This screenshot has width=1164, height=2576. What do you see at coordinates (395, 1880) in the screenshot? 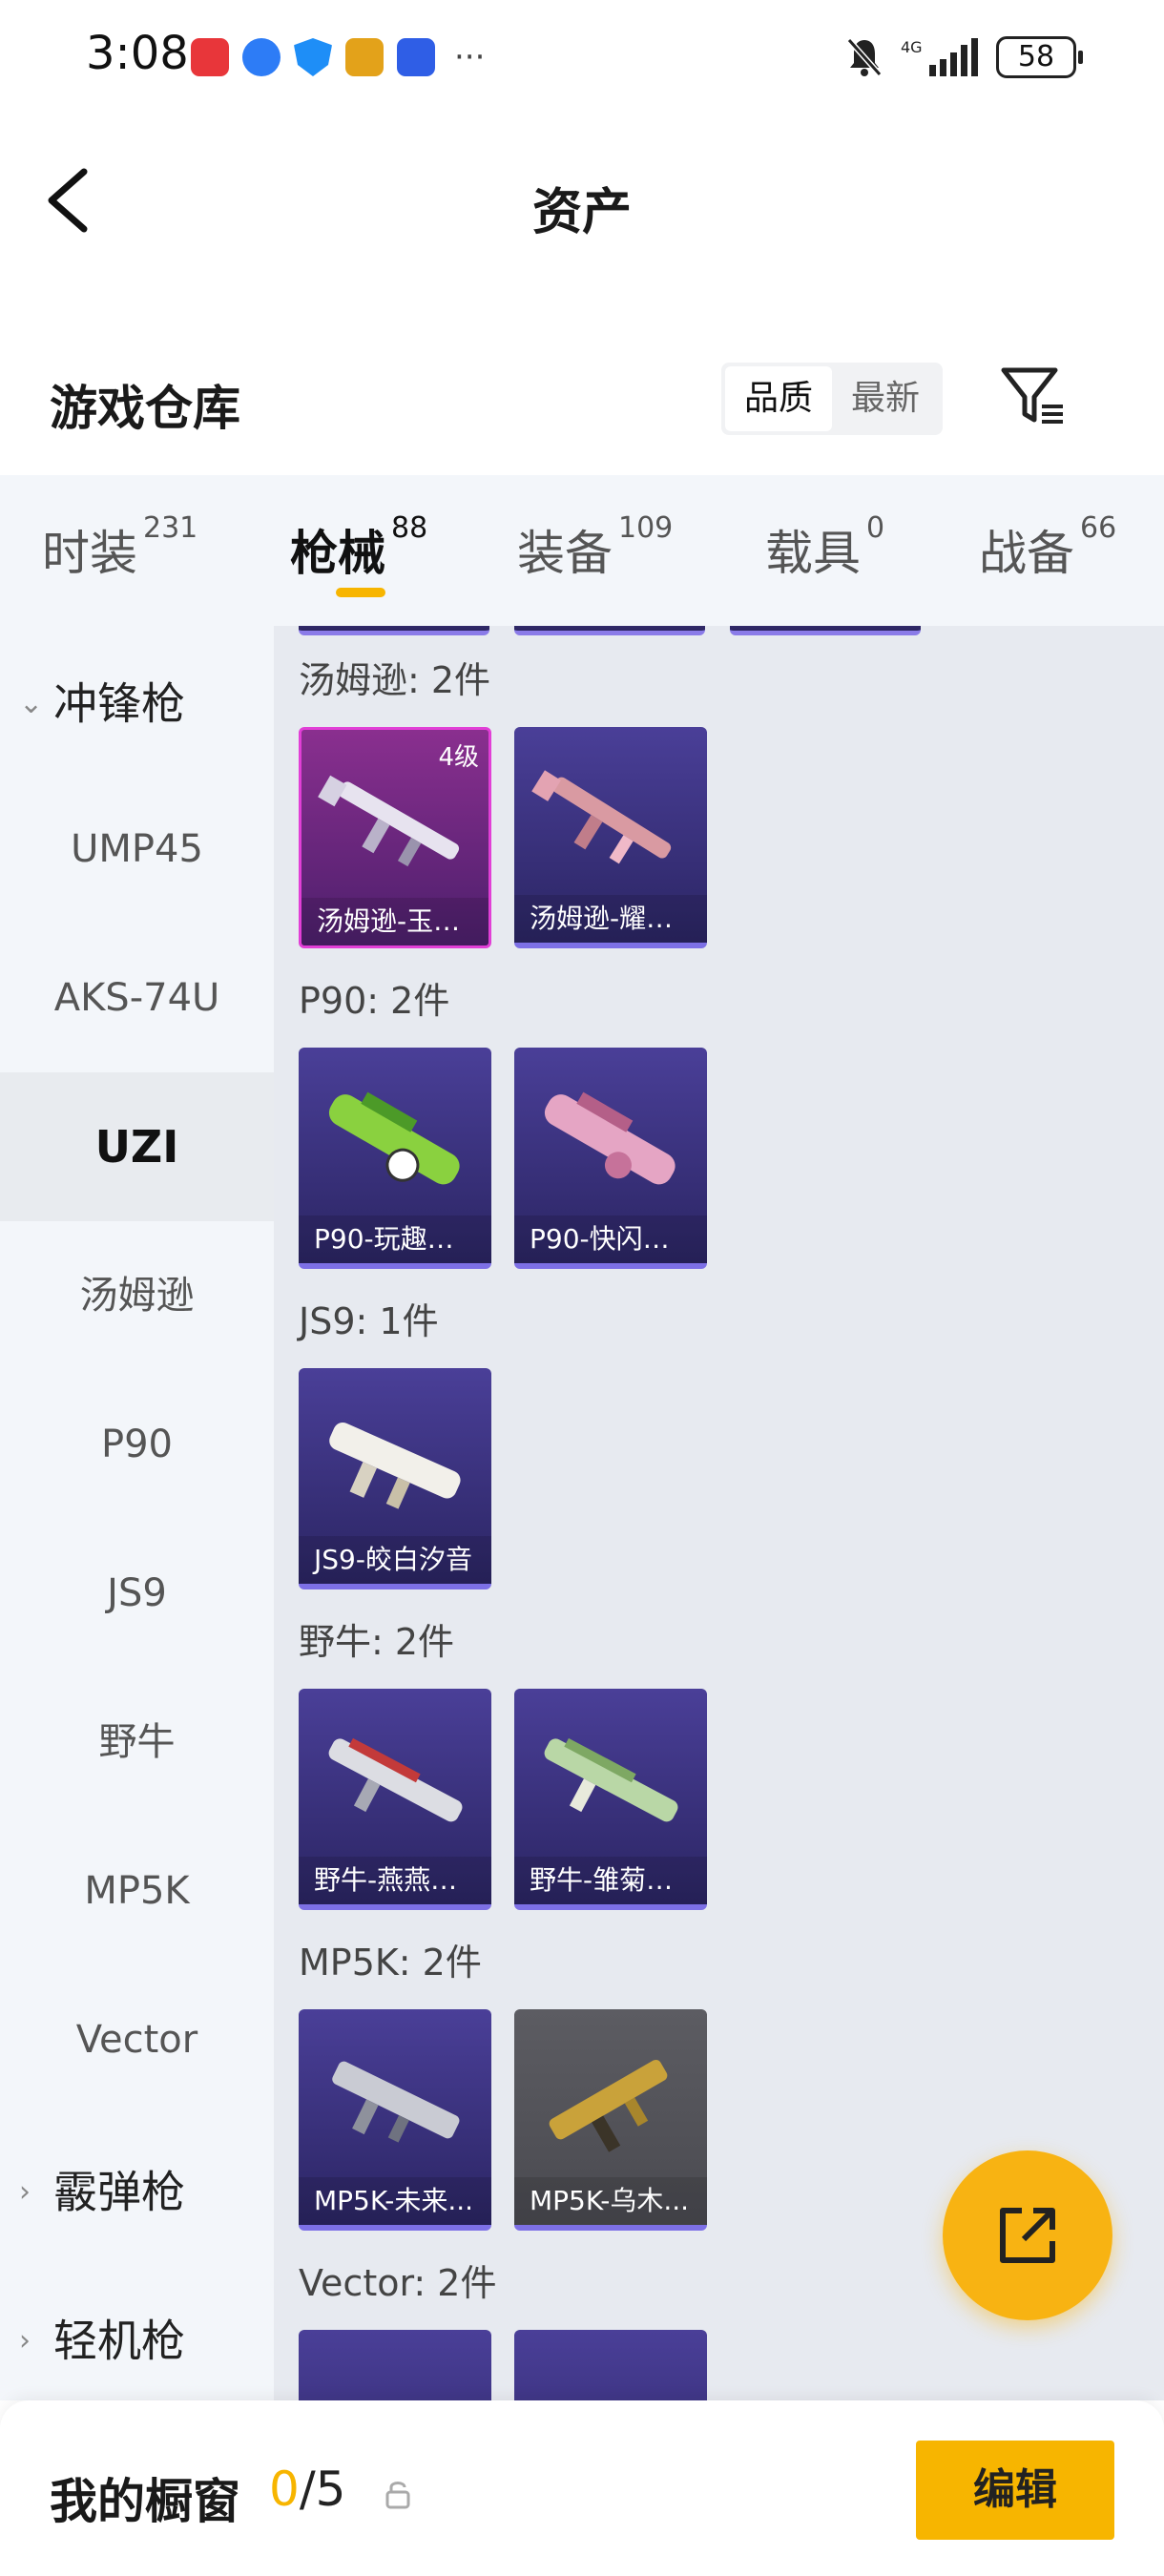
I see `skin-name: 野牛-燕燕于飞` at bounding box center [395, 1880].